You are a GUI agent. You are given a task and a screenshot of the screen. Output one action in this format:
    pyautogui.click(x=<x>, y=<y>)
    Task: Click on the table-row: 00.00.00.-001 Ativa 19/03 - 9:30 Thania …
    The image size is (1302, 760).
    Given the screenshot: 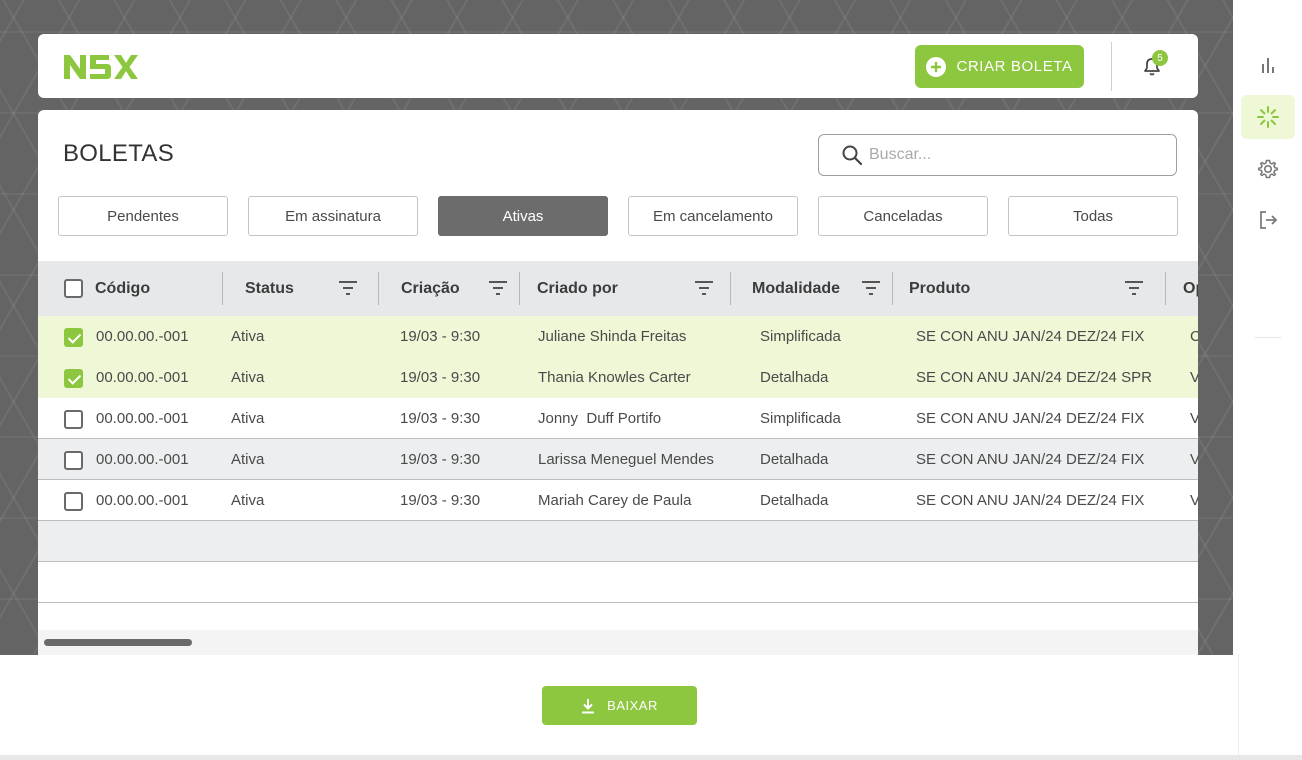 What is the action you would take?
    pyautogui.click(x=618, y=377)
    